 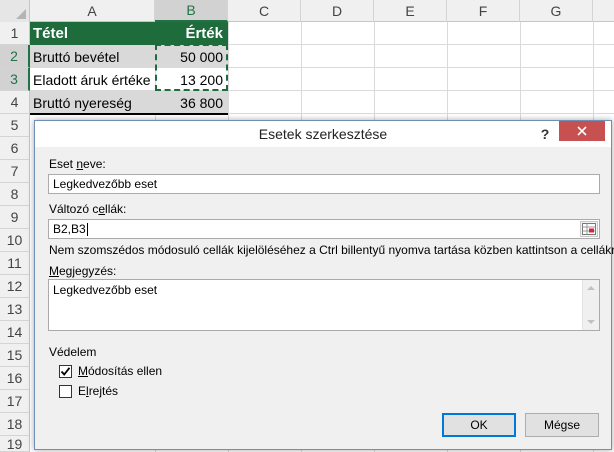 I want to click on cell-b4: 36 800, so click(x=191, y=102).